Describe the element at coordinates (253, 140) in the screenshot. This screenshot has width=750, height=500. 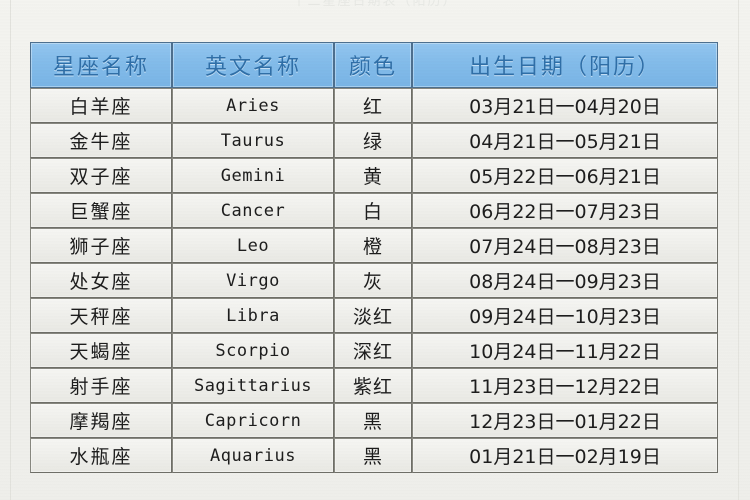
I see `cell-english-name: Taurus` at that location.